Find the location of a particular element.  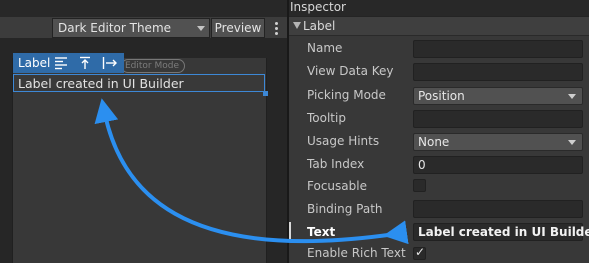

kebab-menu-icon is located at coordinates (276, 28).